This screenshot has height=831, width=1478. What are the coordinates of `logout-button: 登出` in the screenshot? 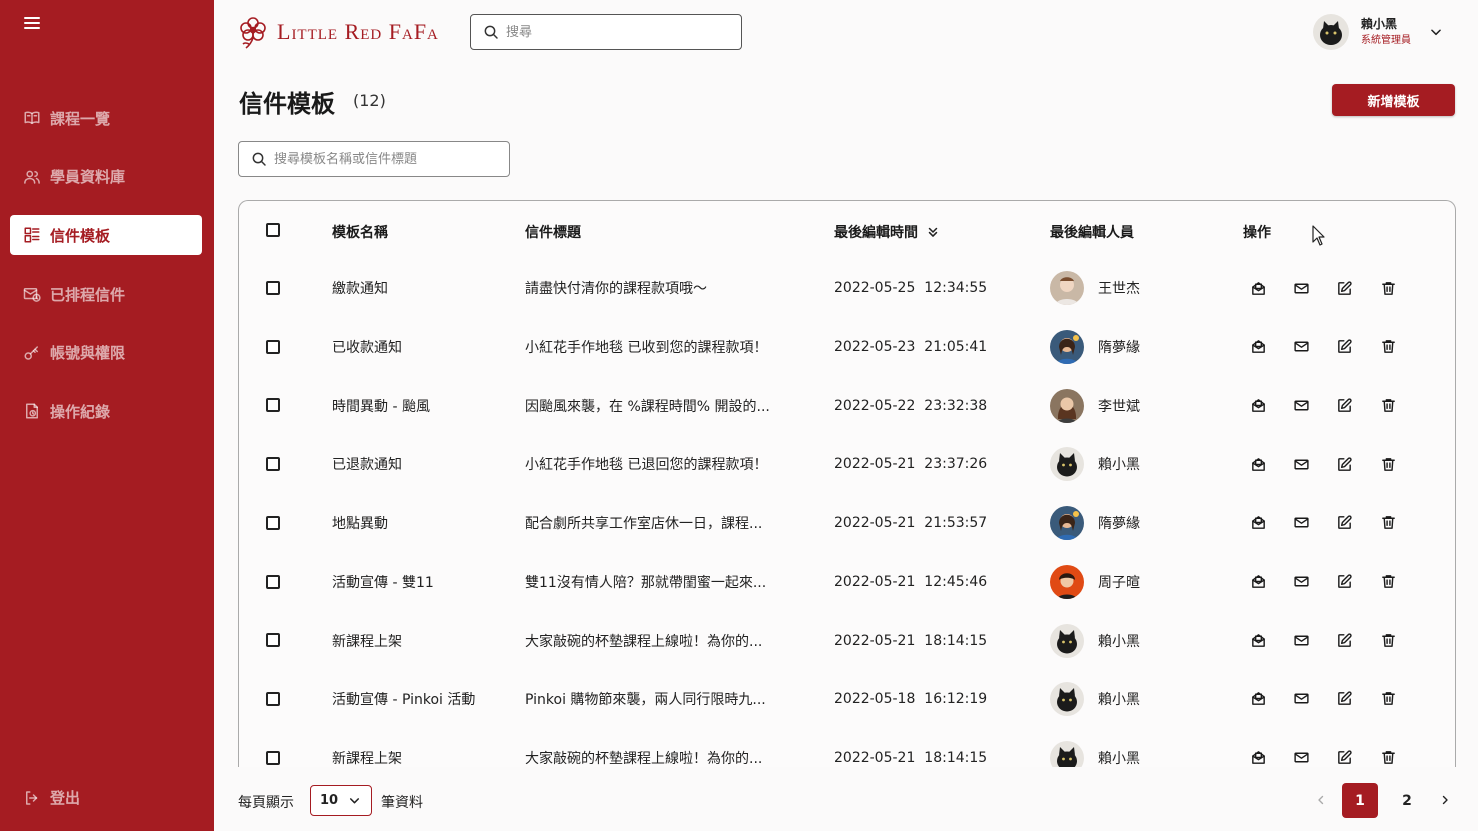 It's located at (51, 797).